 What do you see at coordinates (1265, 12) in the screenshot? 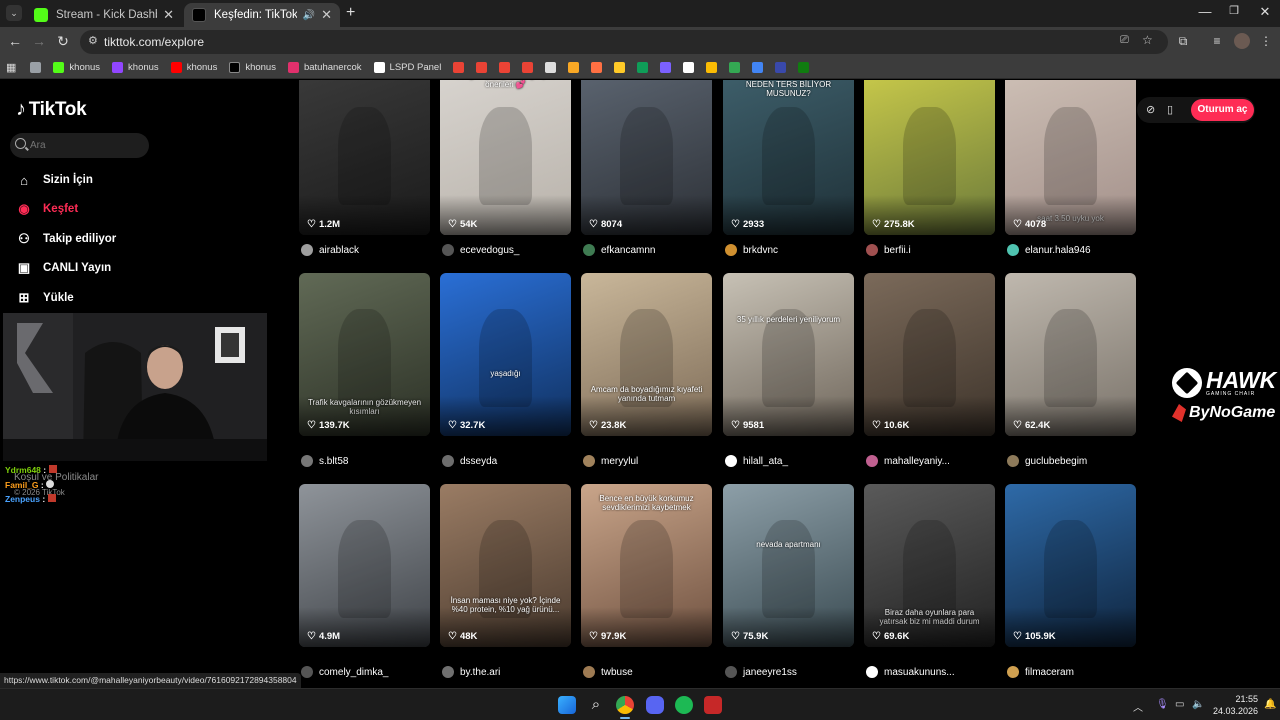
I see `close-window-icon: ✕` at bounding box center [1265, 12].